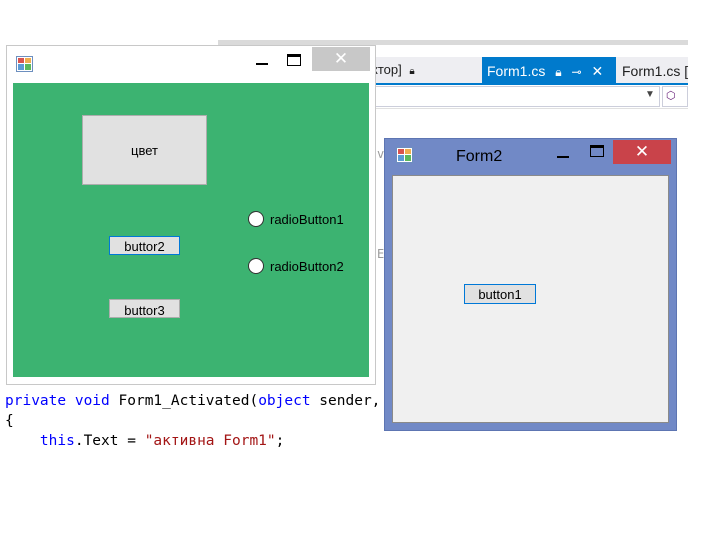 The height and width of the screenshot is (540, 720). What do you see at coordinates (280, 441) in the screenshot?
I see `code-text: ;` at bounding box center [280, 441].